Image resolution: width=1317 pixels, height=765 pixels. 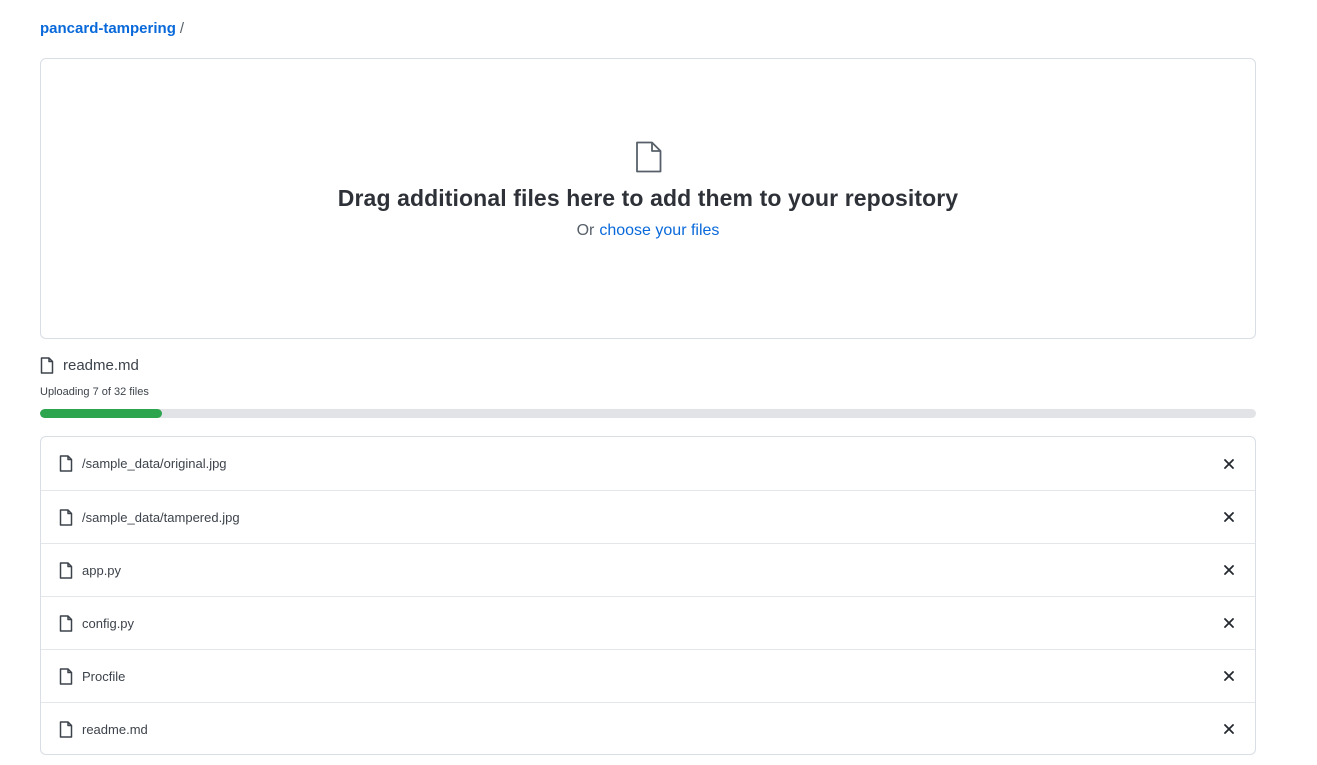 I want to click on current-upload-filename: readme.md, so click(x=101, y=365).